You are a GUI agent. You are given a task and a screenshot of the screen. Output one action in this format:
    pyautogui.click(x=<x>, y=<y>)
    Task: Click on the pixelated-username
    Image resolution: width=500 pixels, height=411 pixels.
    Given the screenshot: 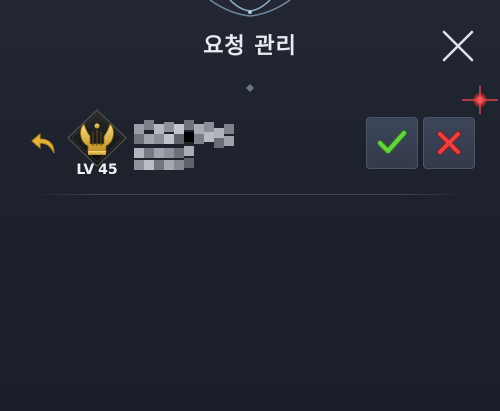 What is the action you would take?
    pyautogui.click(x=184, y=145)
    